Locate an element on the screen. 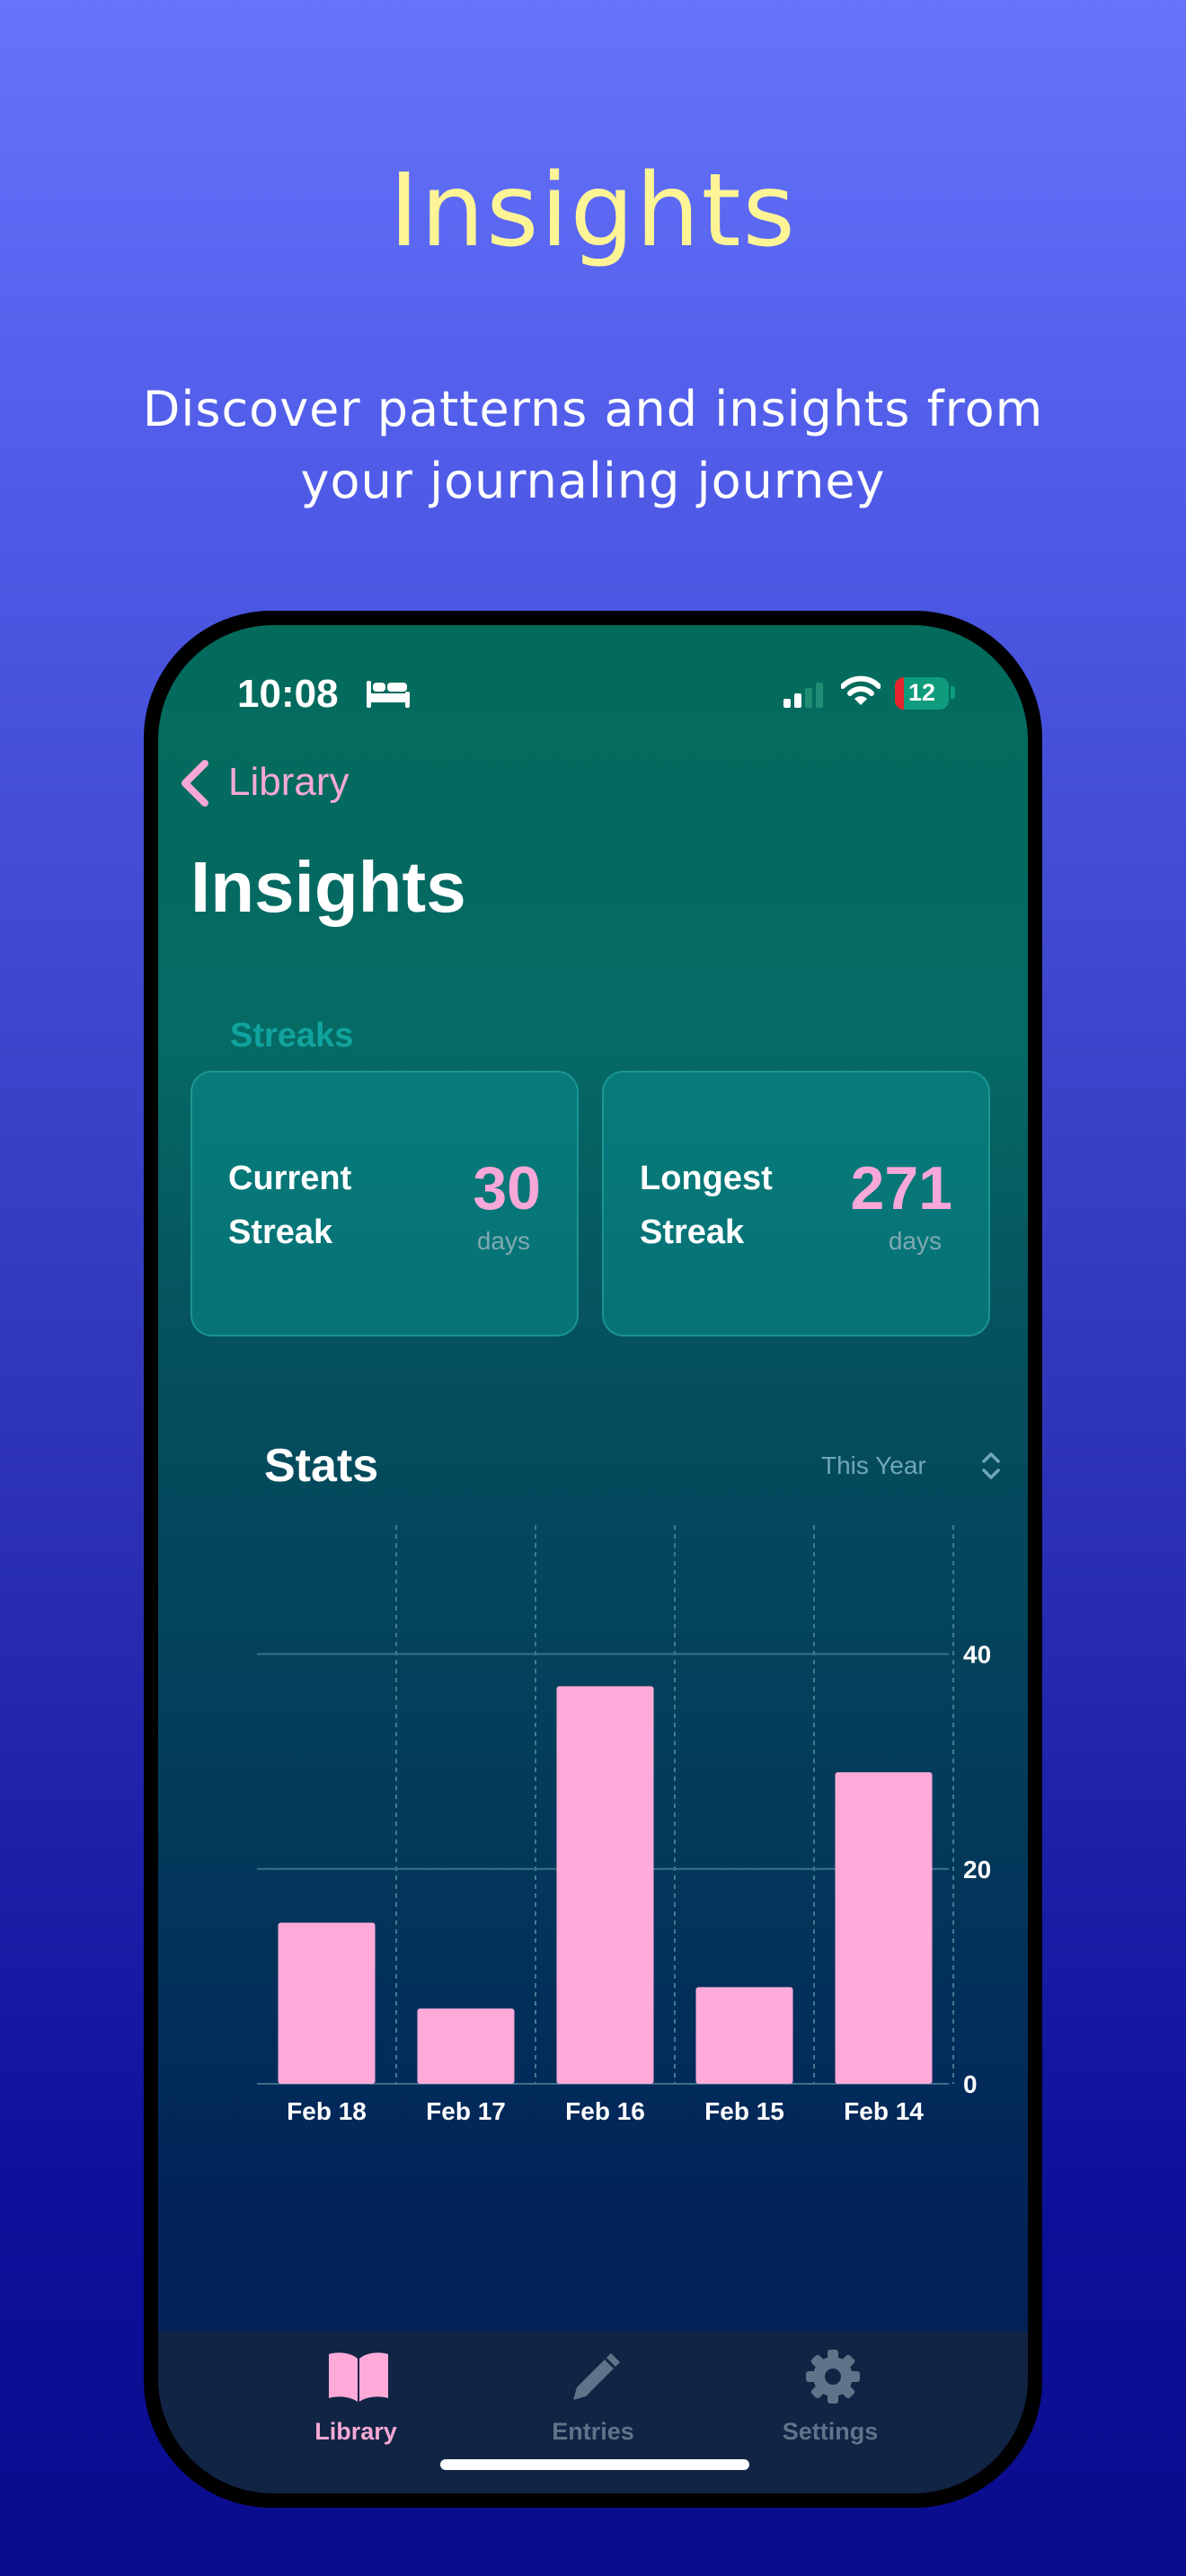  chart-y-tick-label: 20 is located at coordinates (977, 1869).